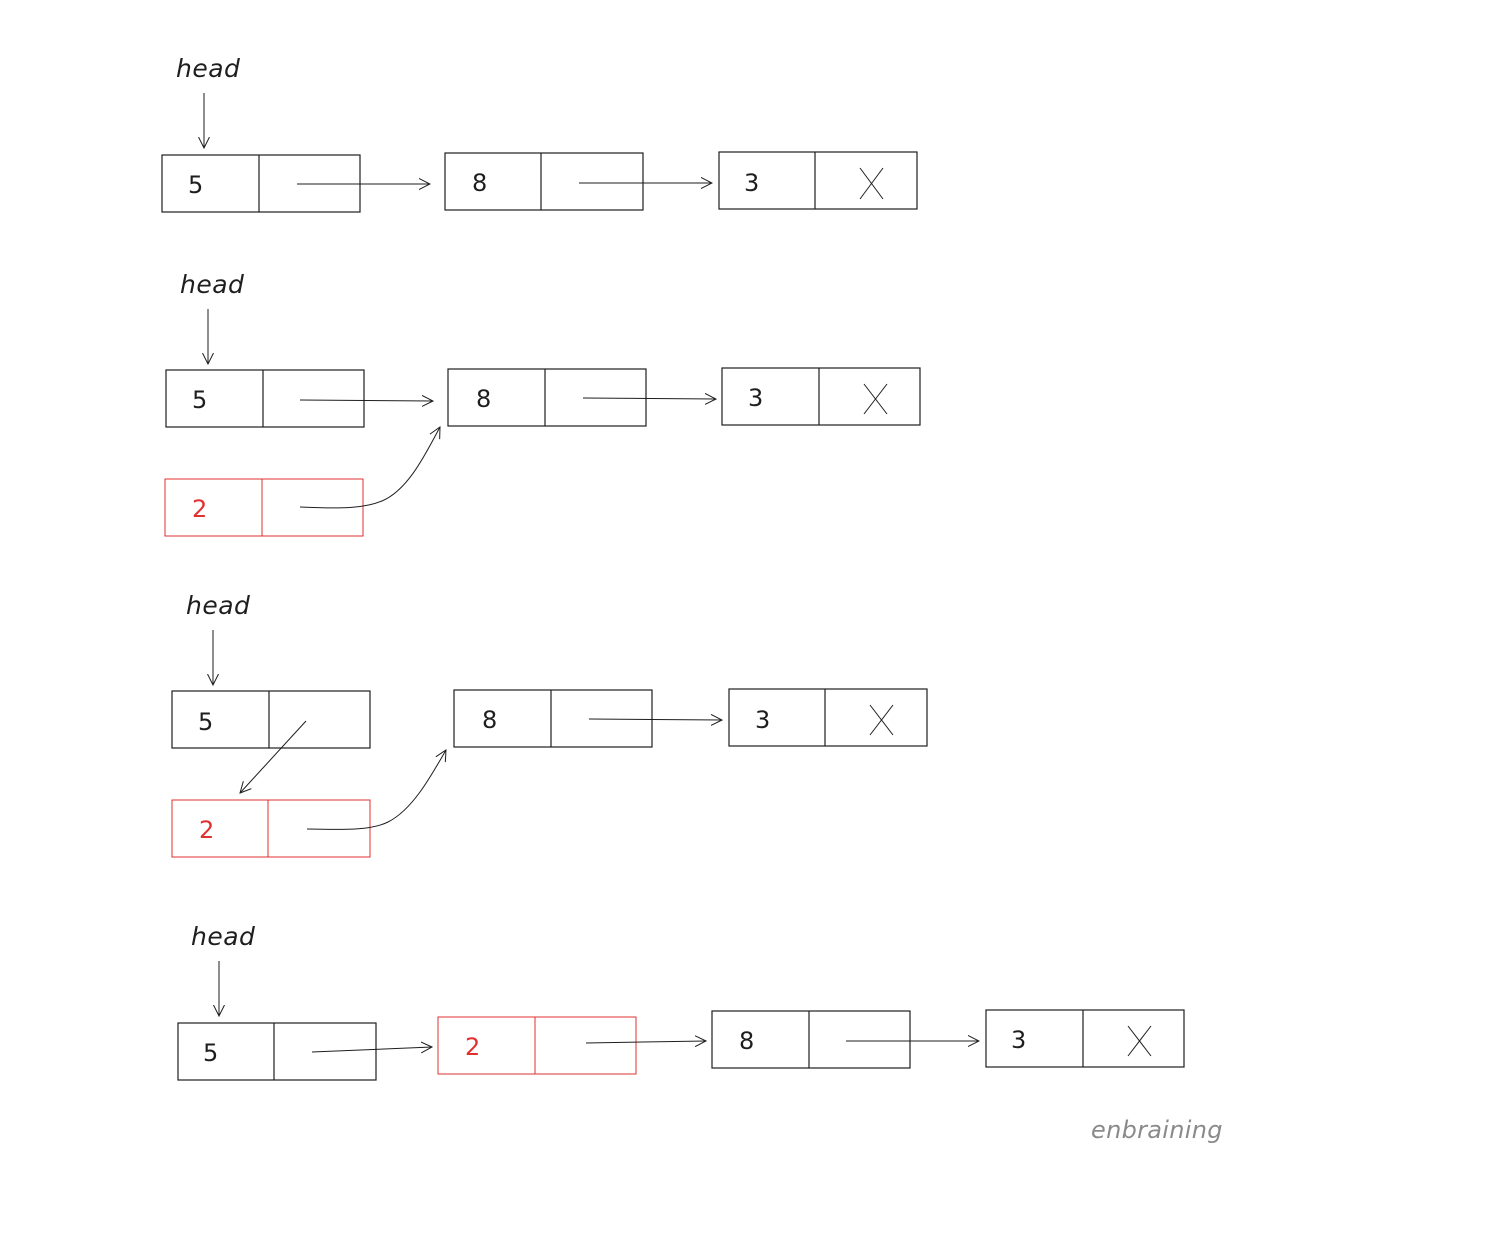 The width and height of the screenshot is (1488, 1234). What do you see at coordinates (1157, 1130) in the screenshot?
I see `watermark: enbraining` at bounding box center [1157, 1130].